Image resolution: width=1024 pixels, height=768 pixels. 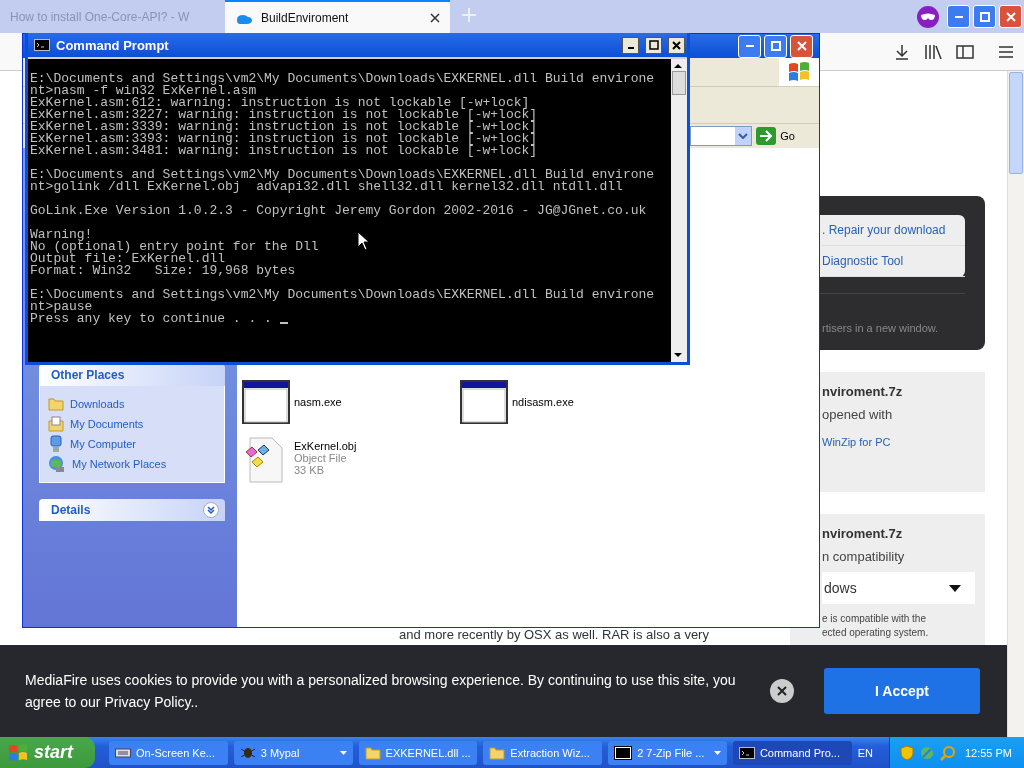 What do you see at coordinates (554, 634) in the screenshot?
I see `body-text: and more recently by OSX as well. RAR is also a very` at bounding box center [554, 634].